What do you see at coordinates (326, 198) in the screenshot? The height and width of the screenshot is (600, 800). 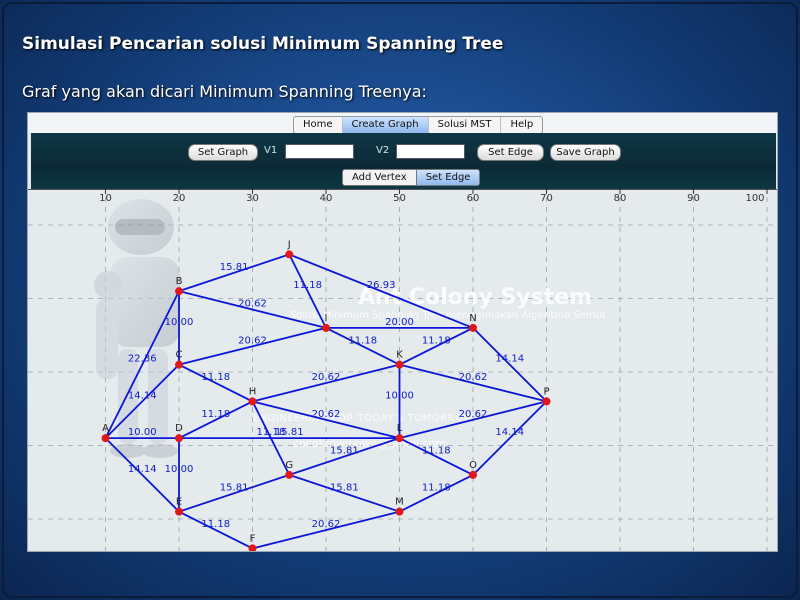 I see `x-tick-label: 40` at bounding box center [326, 198].